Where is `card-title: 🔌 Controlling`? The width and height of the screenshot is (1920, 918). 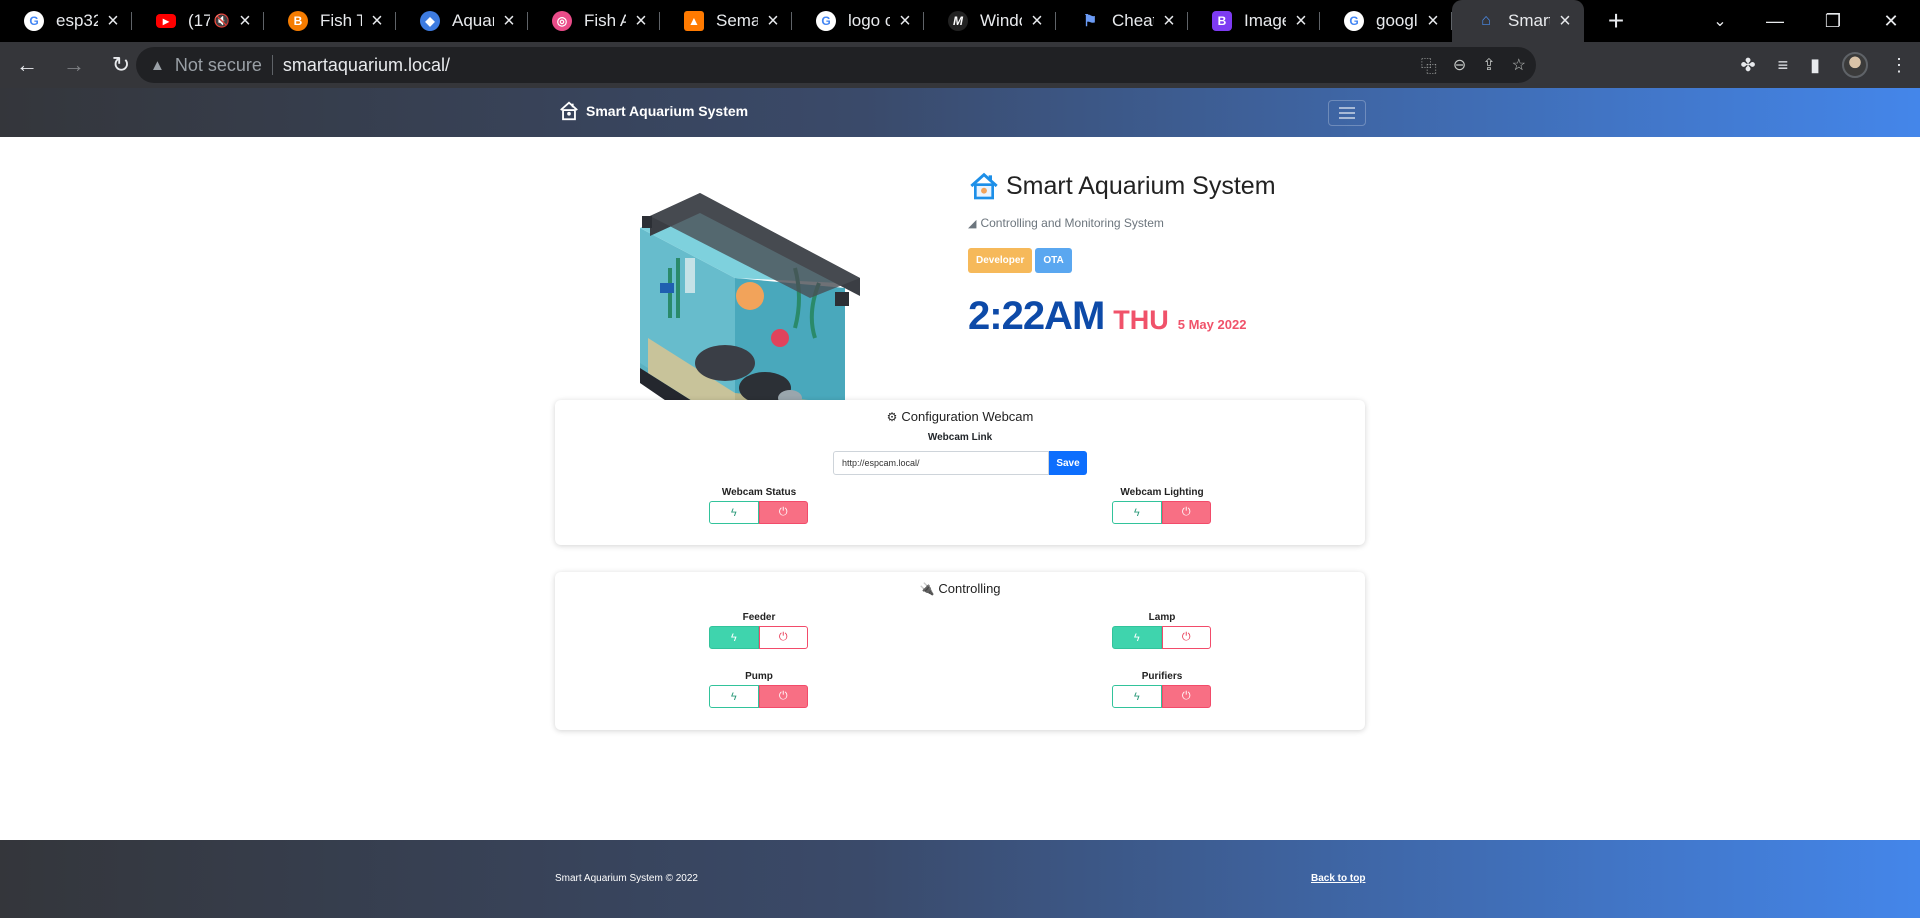
card-title: 🔌 Controlling is located at coordinates (960, 588).